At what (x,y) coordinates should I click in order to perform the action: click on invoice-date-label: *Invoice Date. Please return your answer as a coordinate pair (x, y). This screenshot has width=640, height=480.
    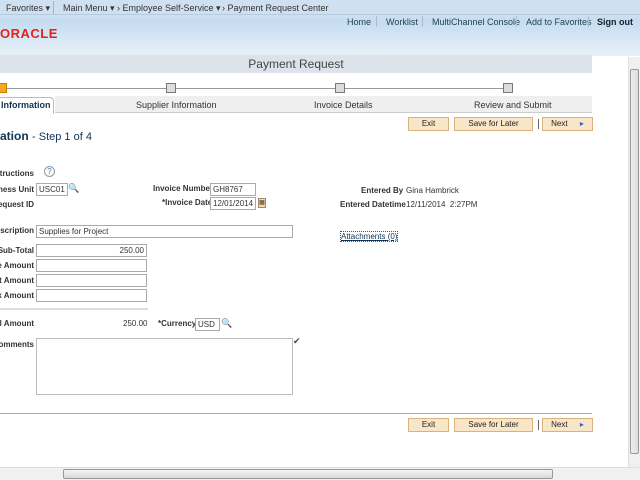
    Looking at the image, I should click on (187, 202).